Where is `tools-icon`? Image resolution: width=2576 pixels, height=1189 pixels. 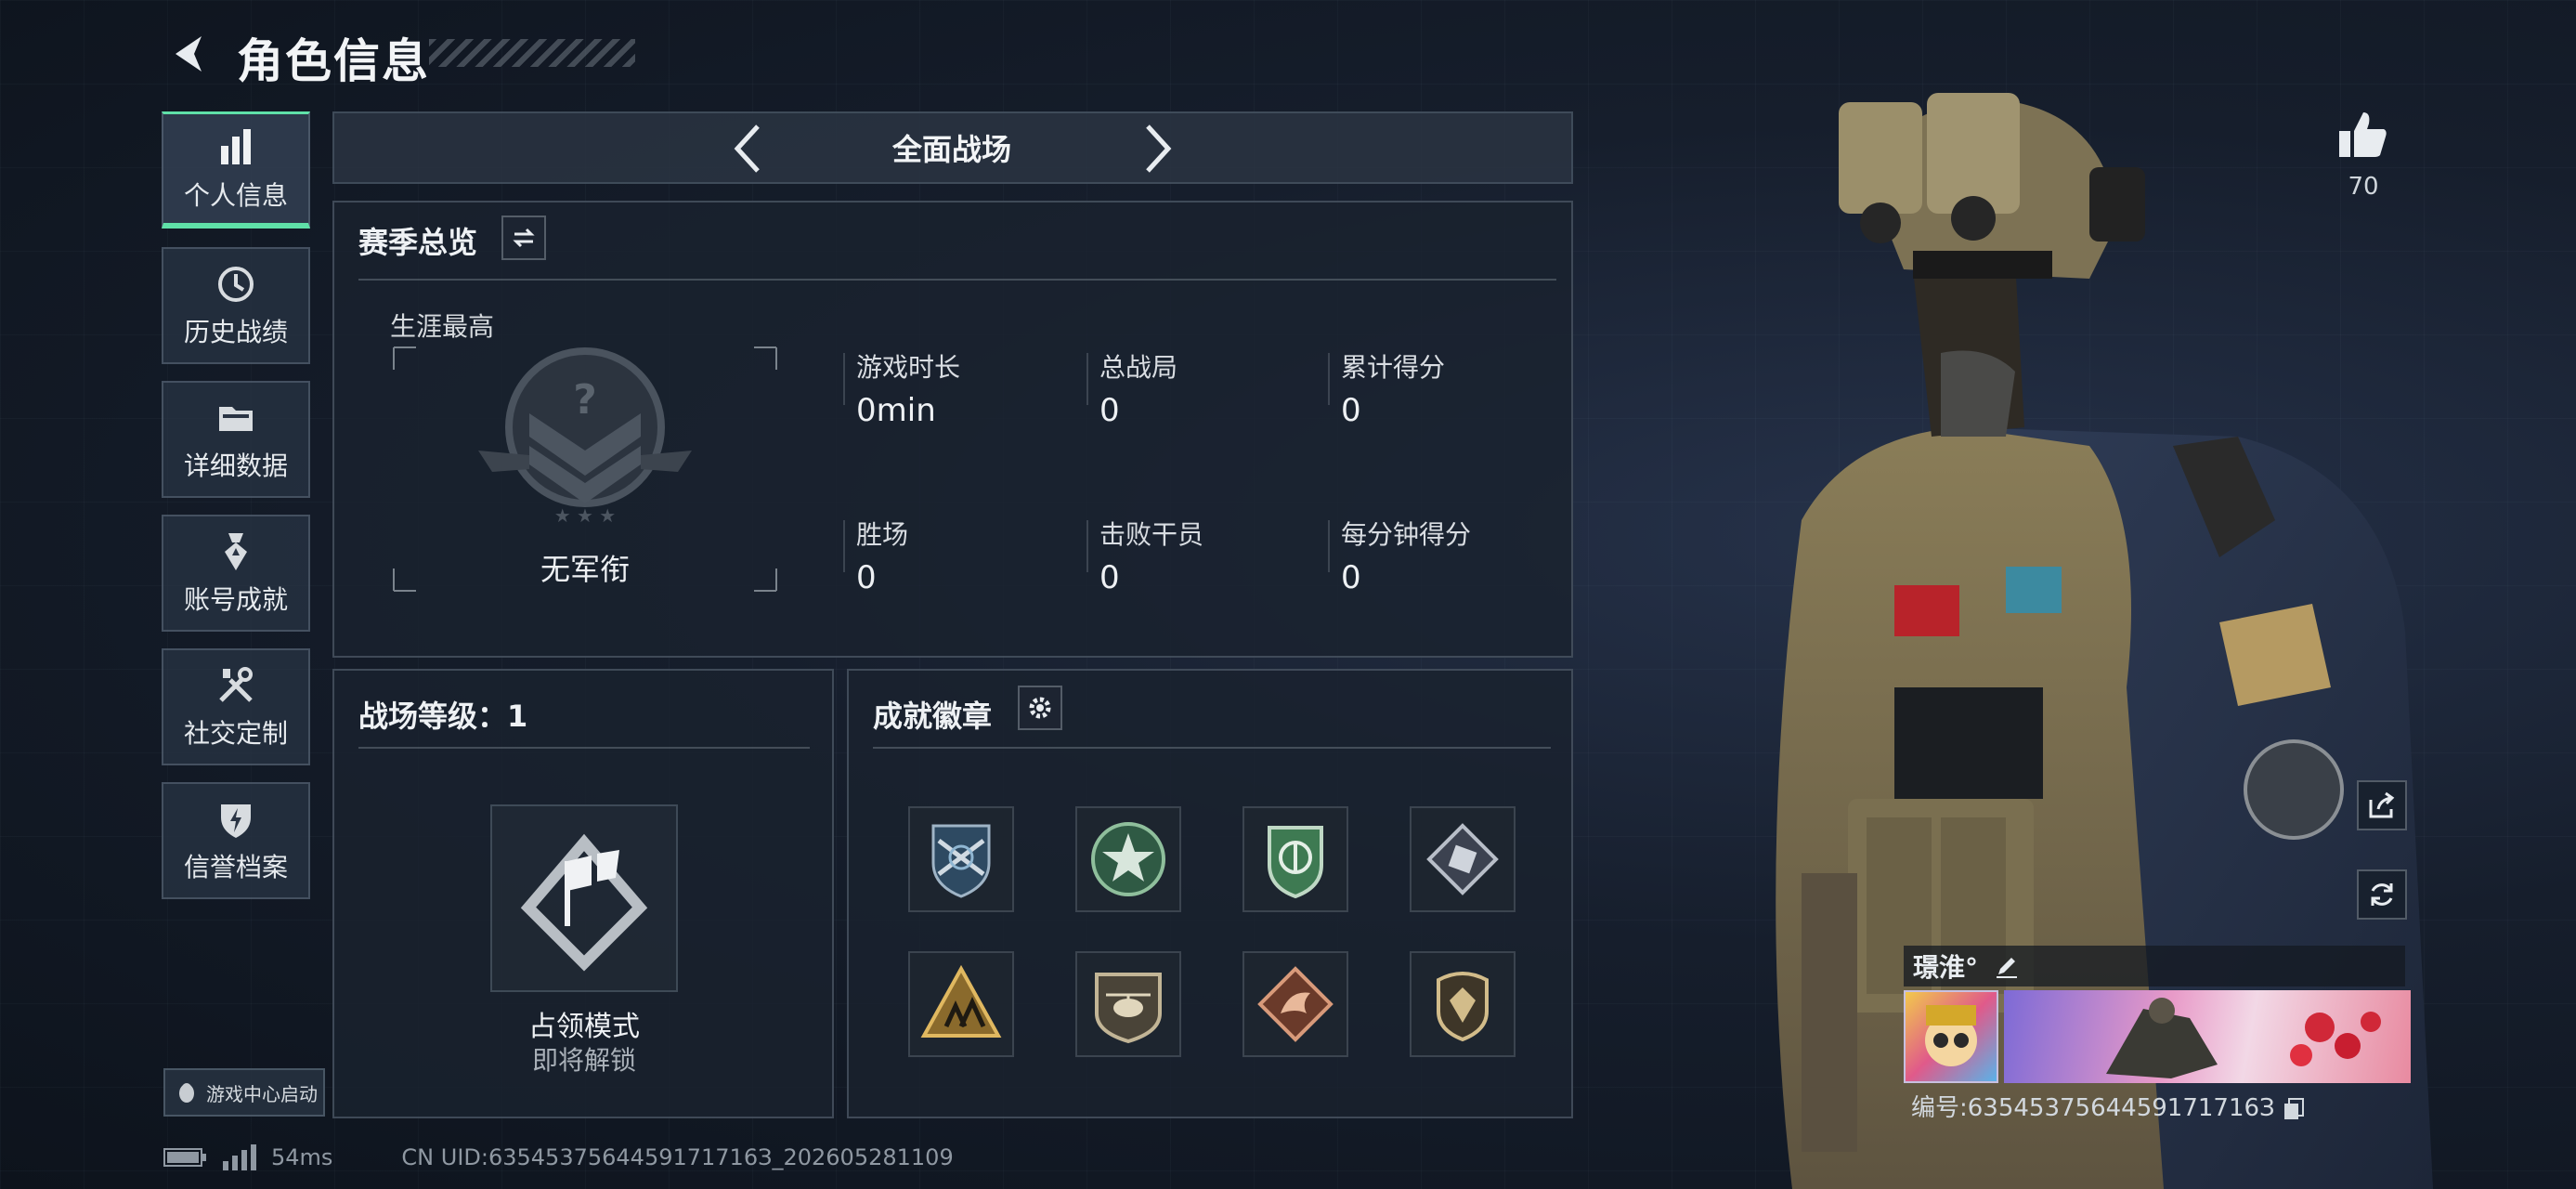
tools-icon is located at coordinates (236, 685).